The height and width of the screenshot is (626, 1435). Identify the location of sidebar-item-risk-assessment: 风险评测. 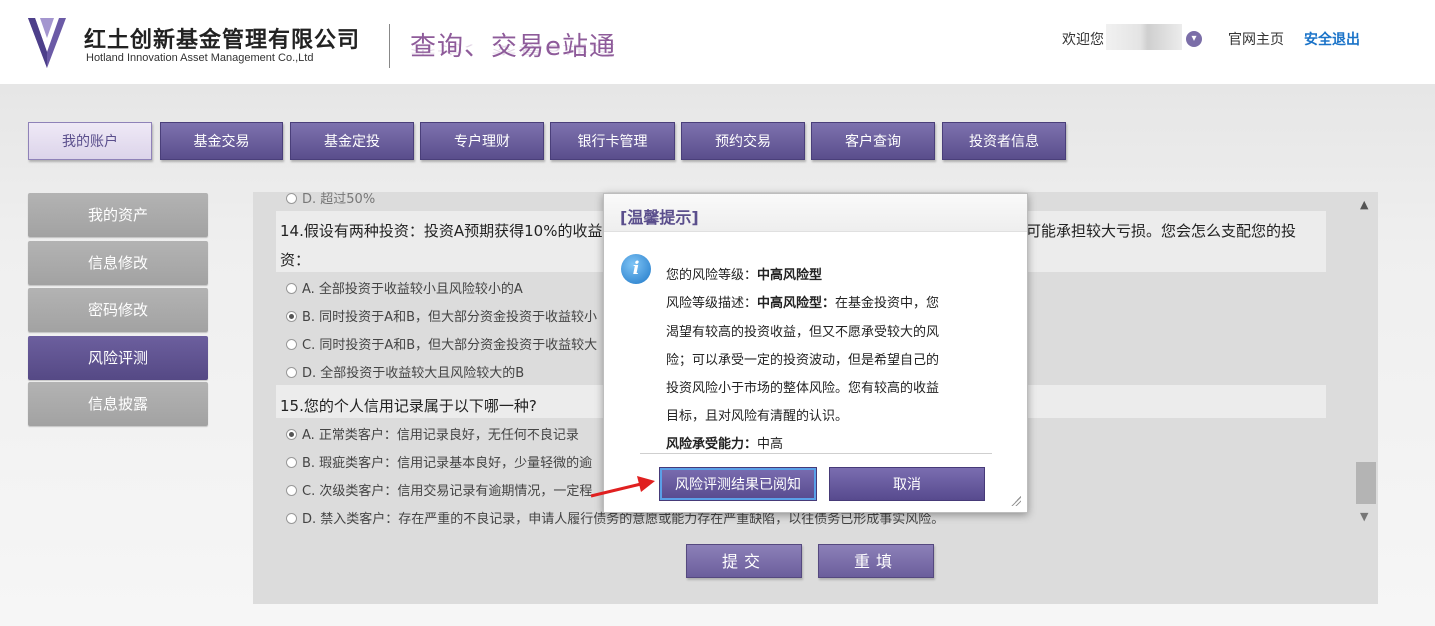
(118, 358).